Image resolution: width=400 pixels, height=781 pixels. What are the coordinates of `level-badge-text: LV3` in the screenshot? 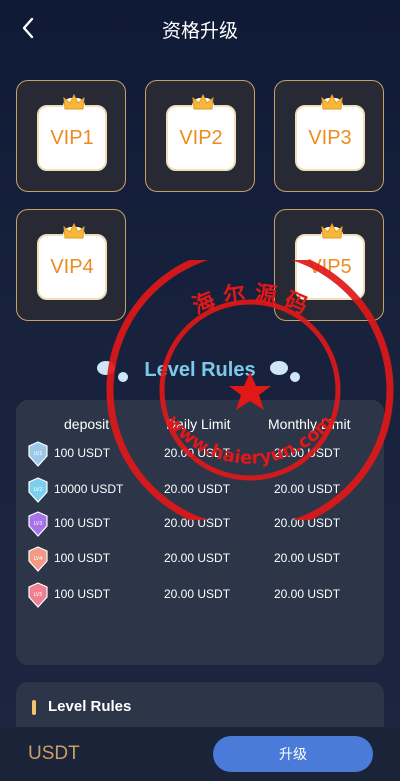 It's located at (38, 524).